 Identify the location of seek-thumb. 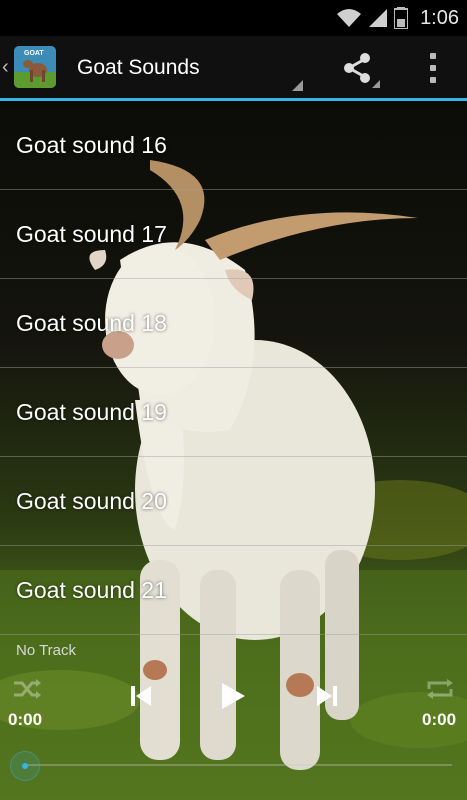
(25, 766).